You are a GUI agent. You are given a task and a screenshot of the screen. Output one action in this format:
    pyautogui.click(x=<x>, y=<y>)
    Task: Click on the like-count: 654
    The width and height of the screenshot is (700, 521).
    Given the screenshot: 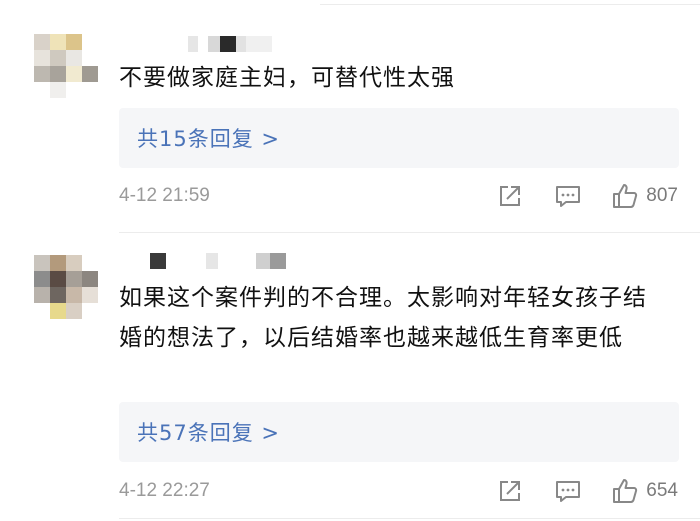 What is the action you would take?
    pyautogui.click(x=662, y=490)
    